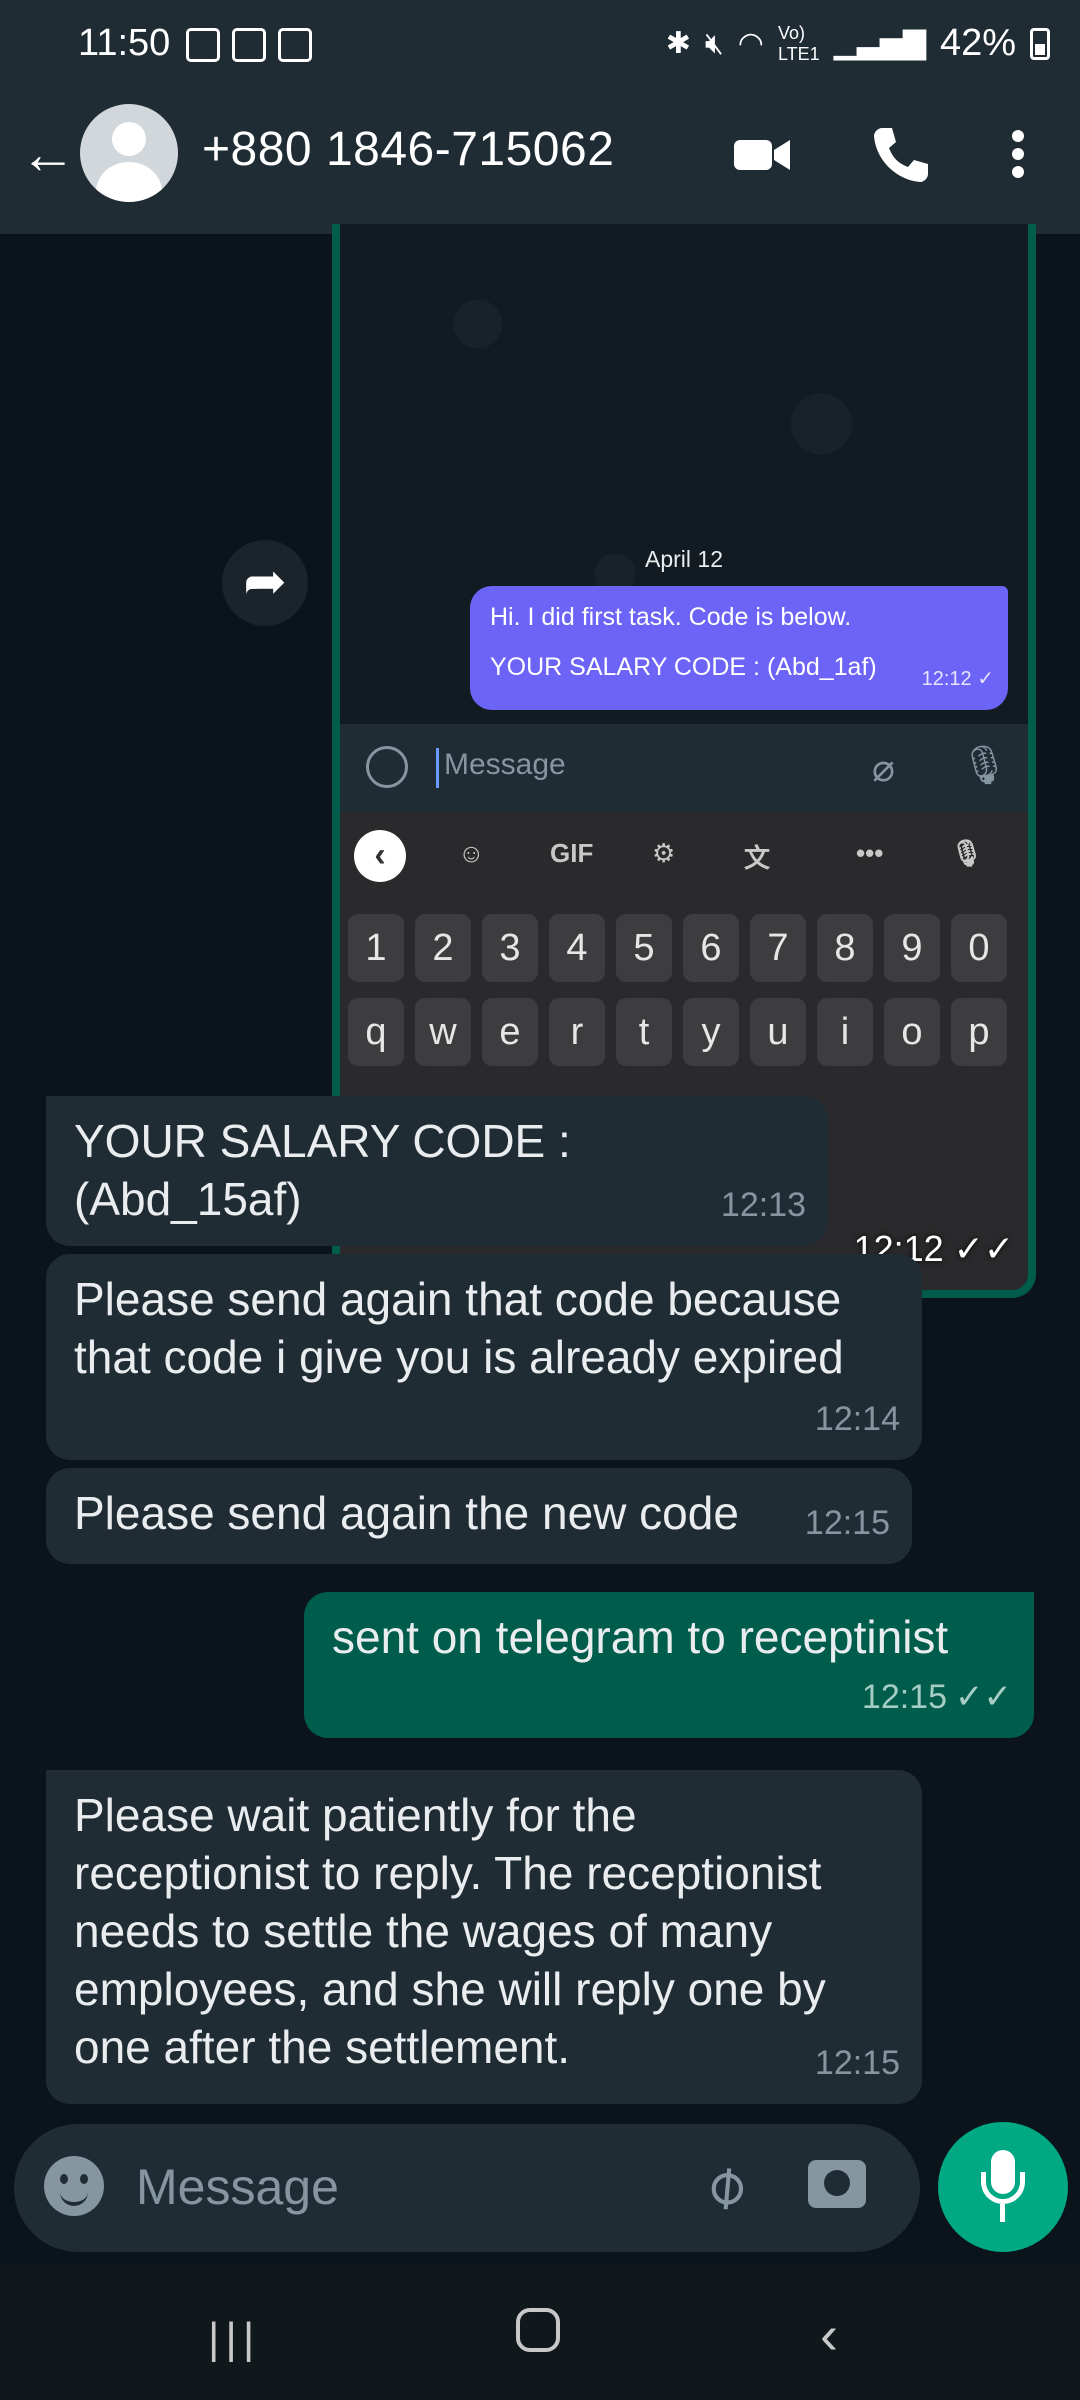 The width and height of the screenshot is (1080, 2400). Describe the element at coordinates (724, 2185) in the screenshot. I see `attach-icon: ⌀` at that location.